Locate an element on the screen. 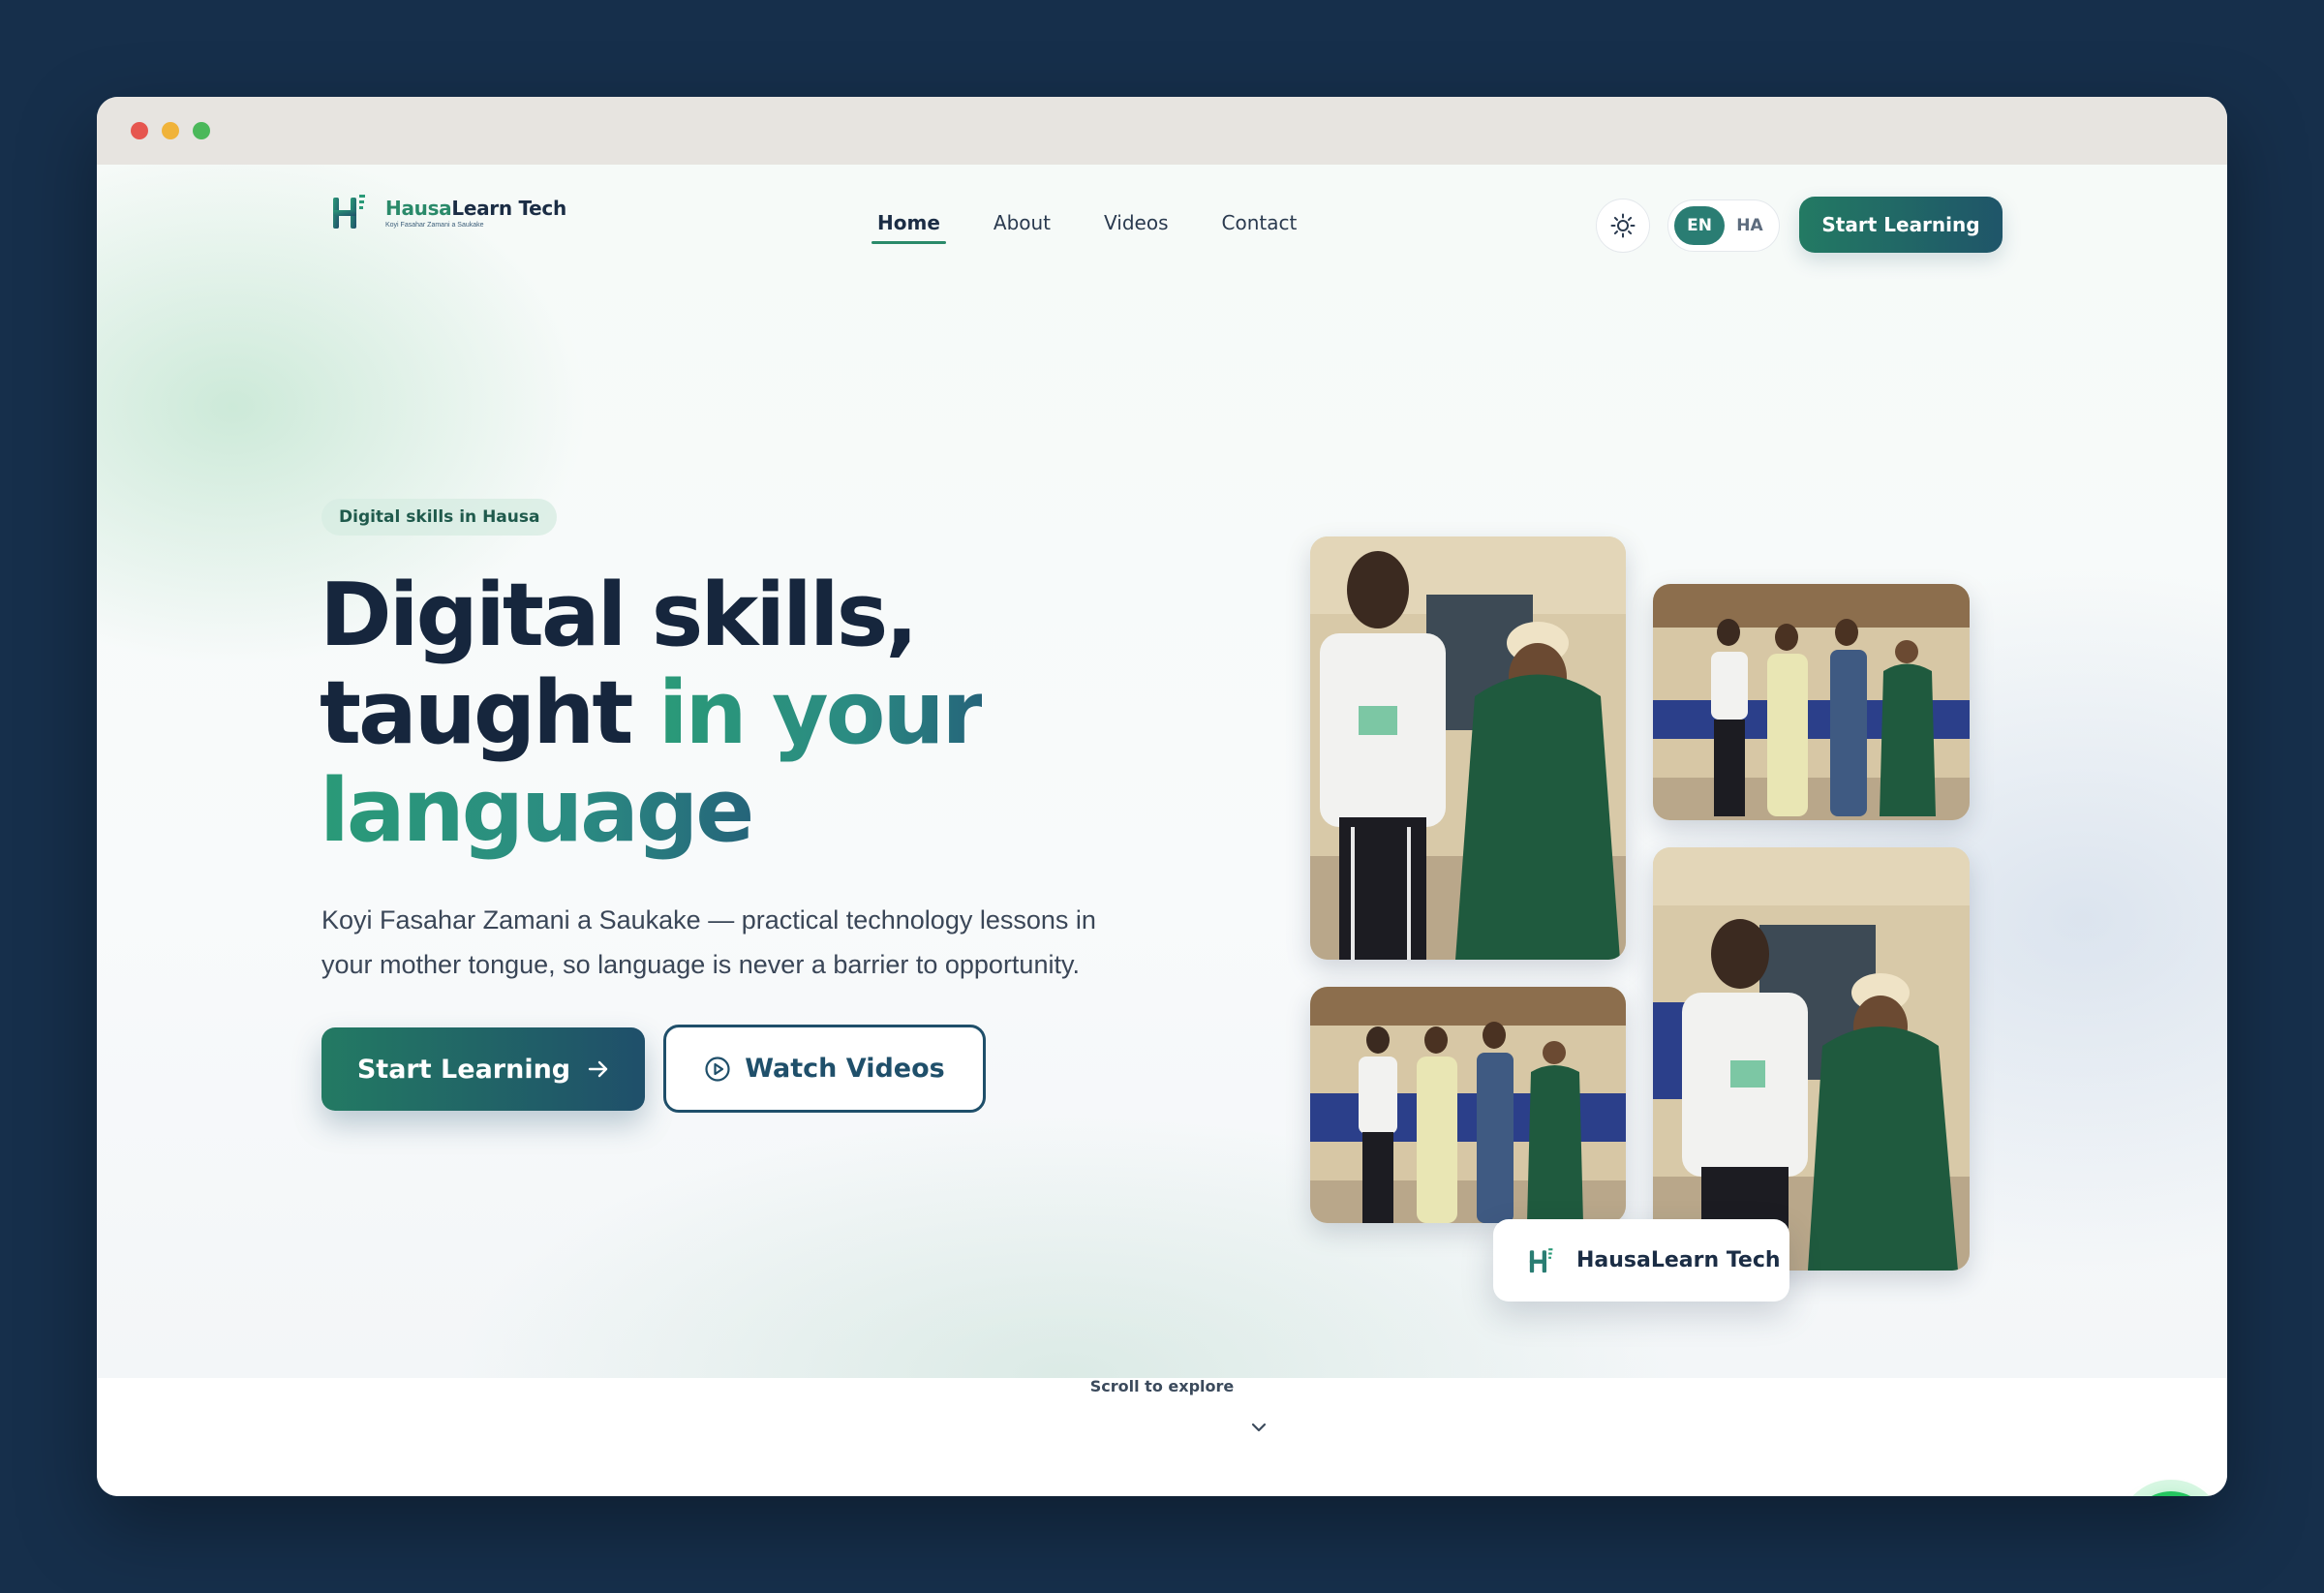  hero-start-learning-button: Start Learning is located at coordinates (483, 1069).